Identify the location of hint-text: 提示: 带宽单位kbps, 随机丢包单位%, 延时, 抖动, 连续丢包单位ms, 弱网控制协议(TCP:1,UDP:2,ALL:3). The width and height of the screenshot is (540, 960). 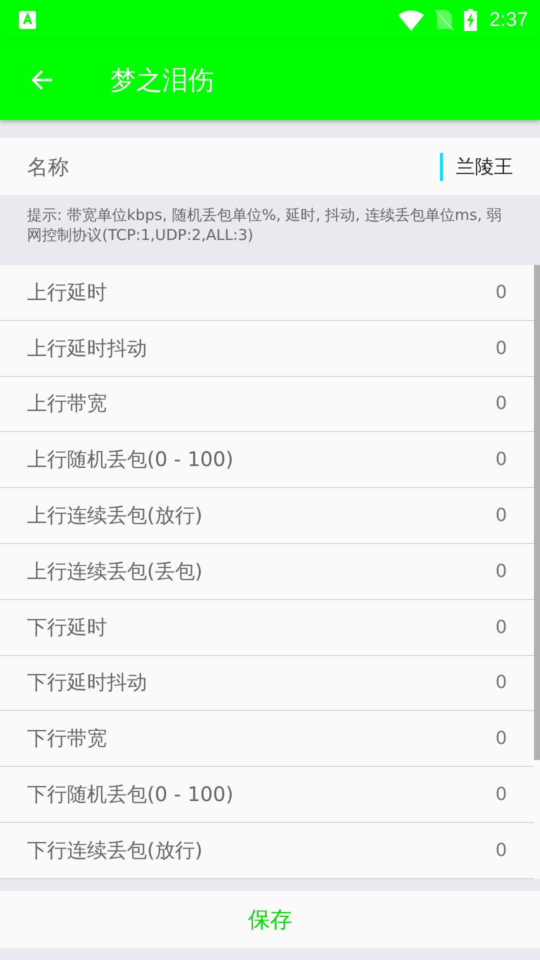
(264, 225).